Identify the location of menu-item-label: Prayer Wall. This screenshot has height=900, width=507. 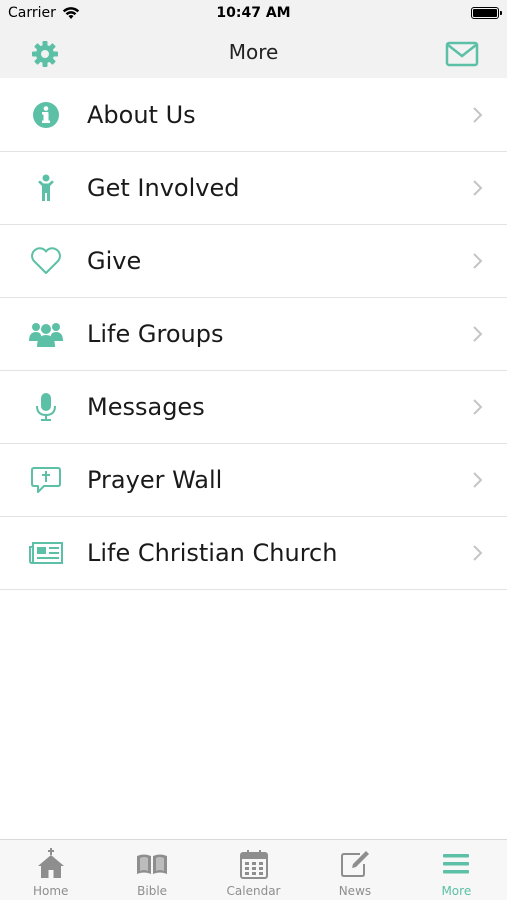
(155, 480).